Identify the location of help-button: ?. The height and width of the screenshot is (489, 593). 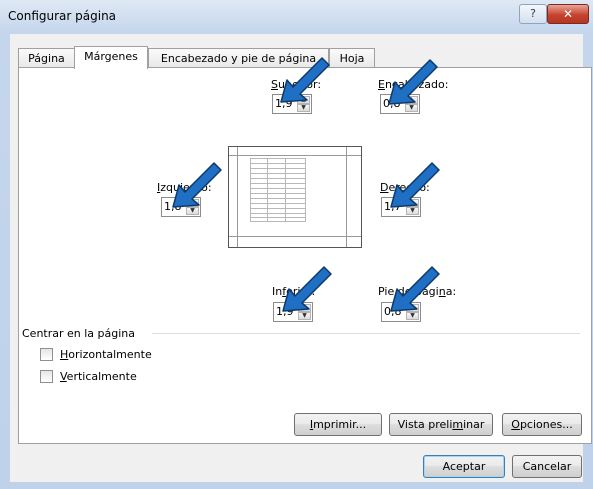
(533, 14).